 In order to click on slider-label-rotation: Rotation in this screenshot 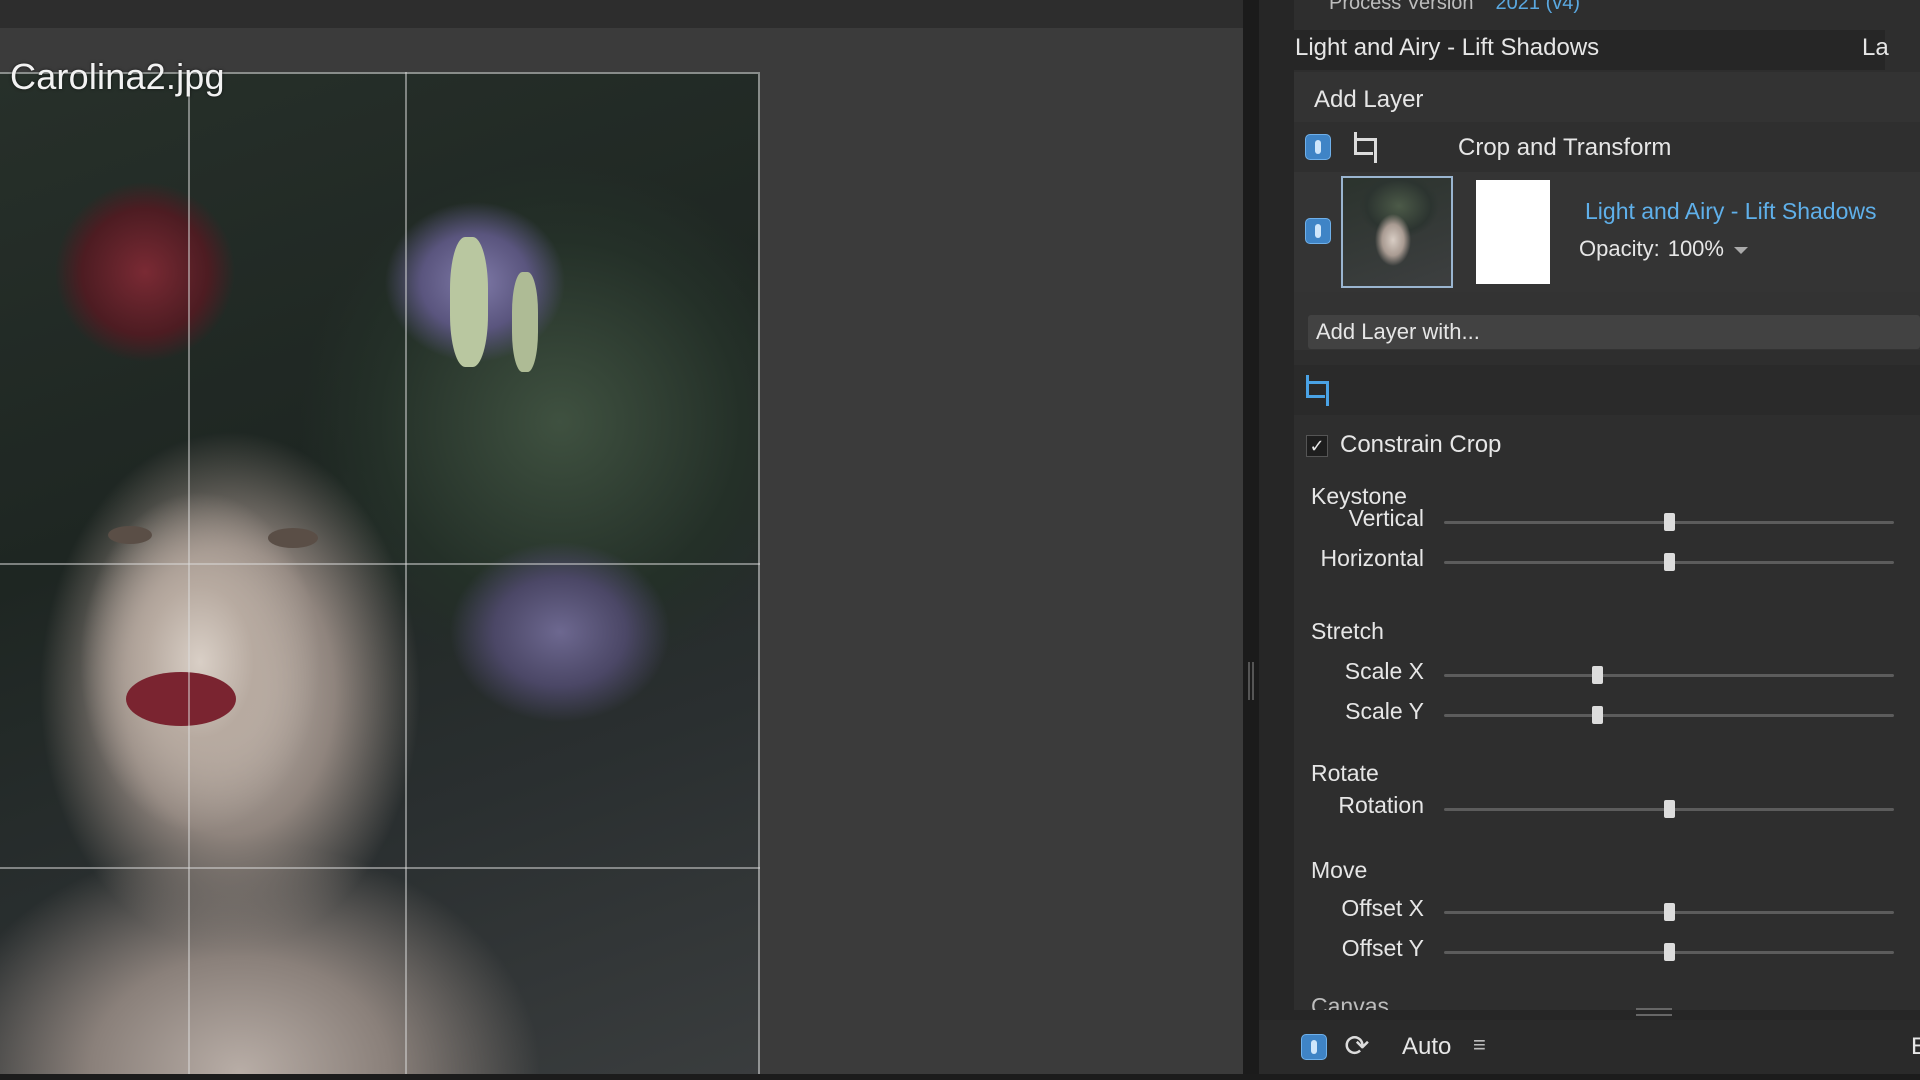, I will do `click(1381, 805)`.